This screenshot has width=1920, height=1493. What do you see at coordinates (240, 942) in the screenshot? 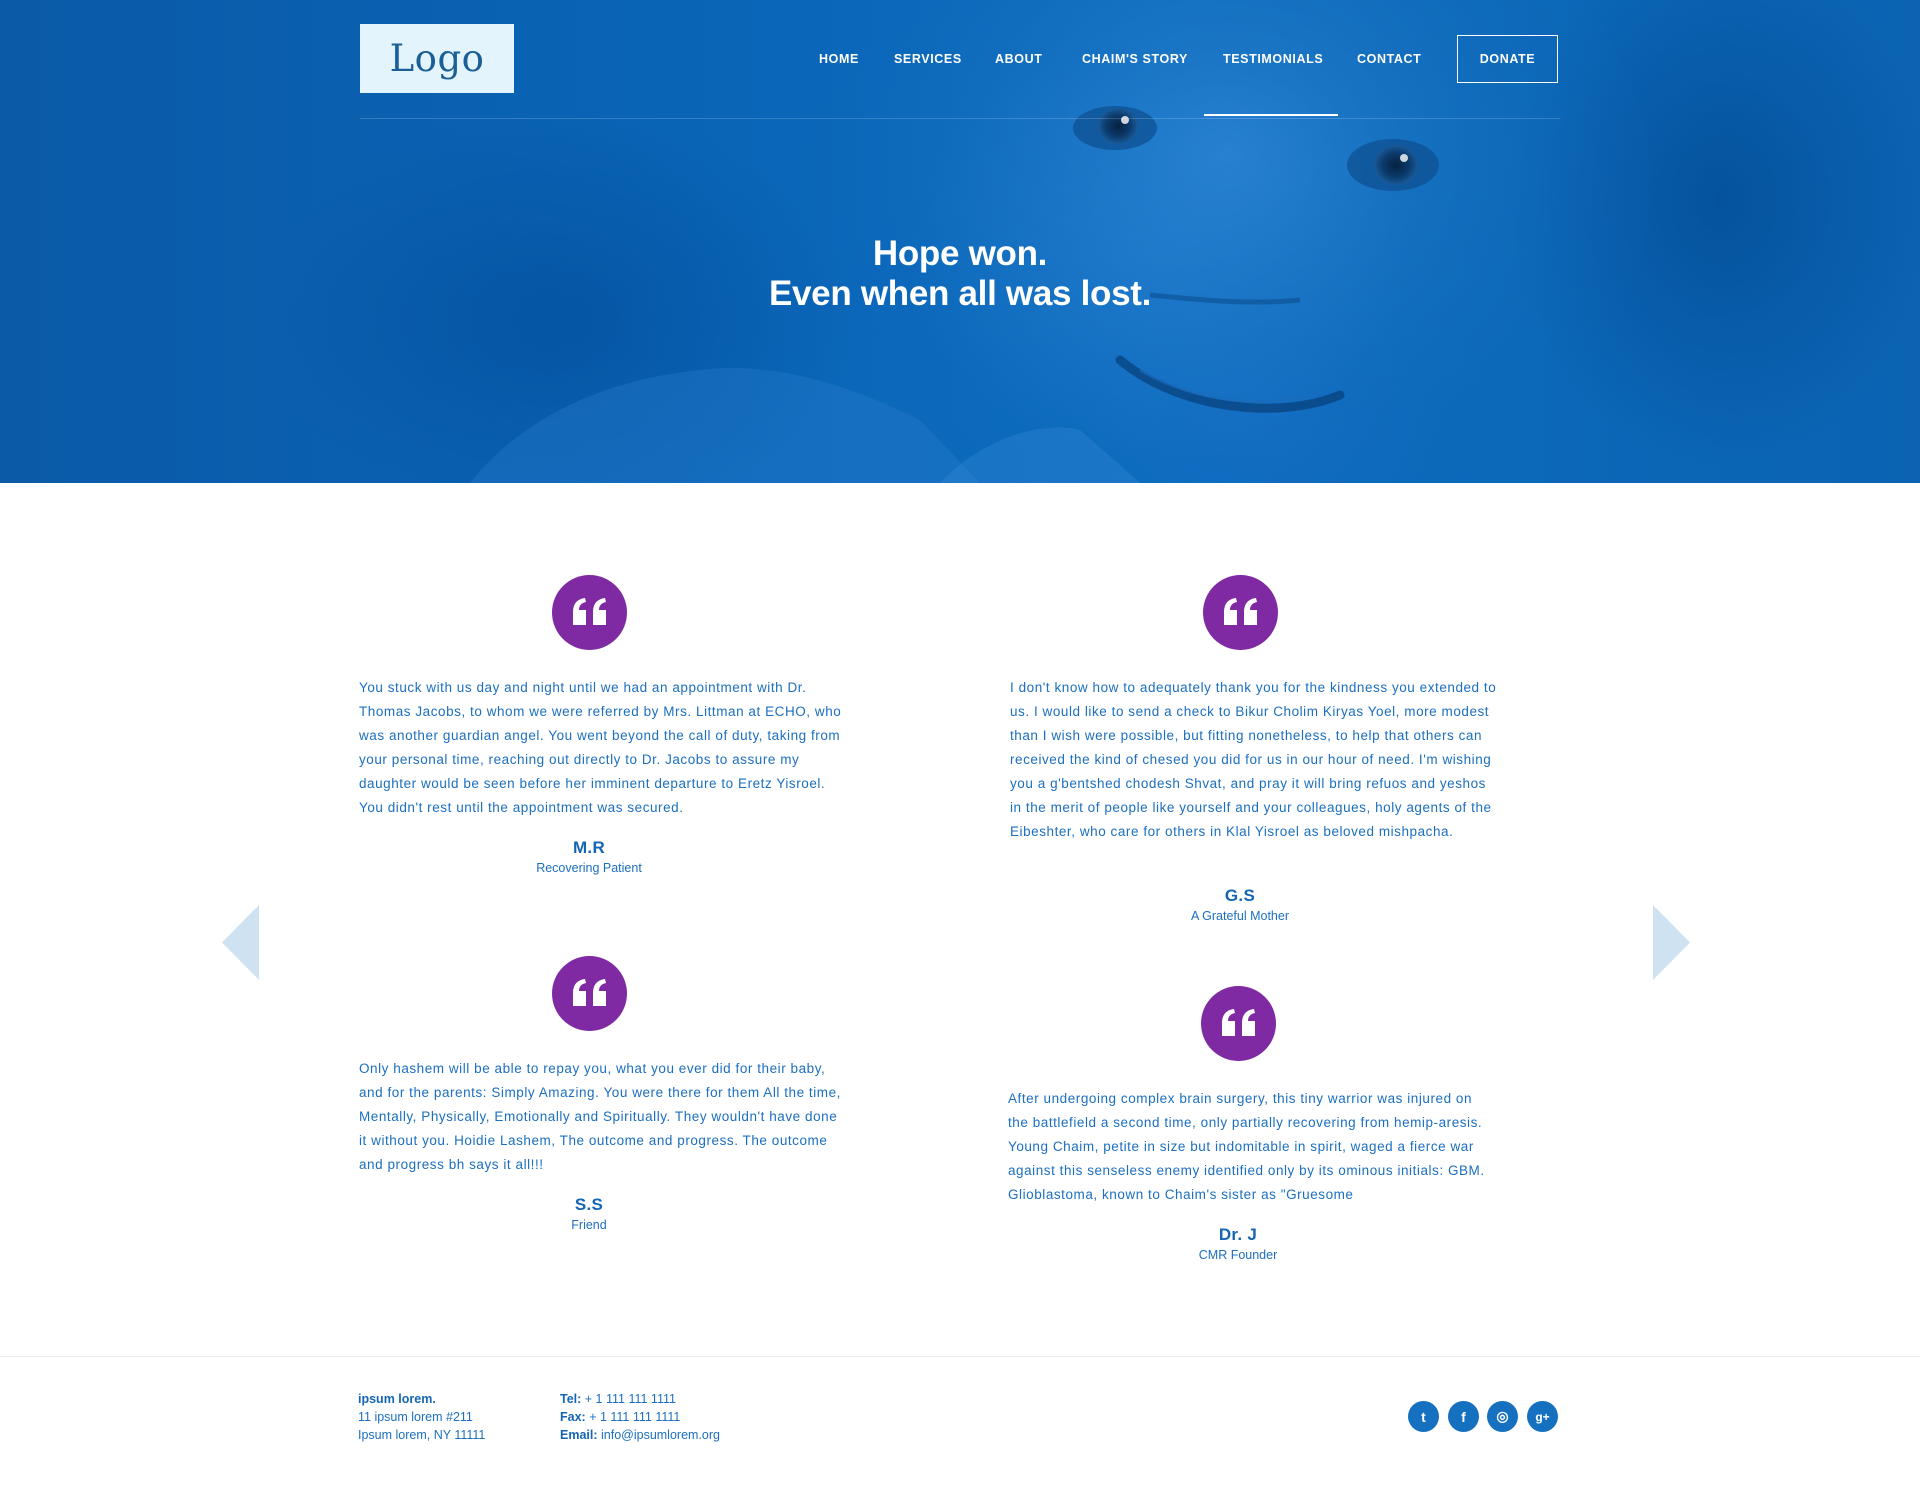
I see `prev-arrow-icon` at bounding box center [240, 942].